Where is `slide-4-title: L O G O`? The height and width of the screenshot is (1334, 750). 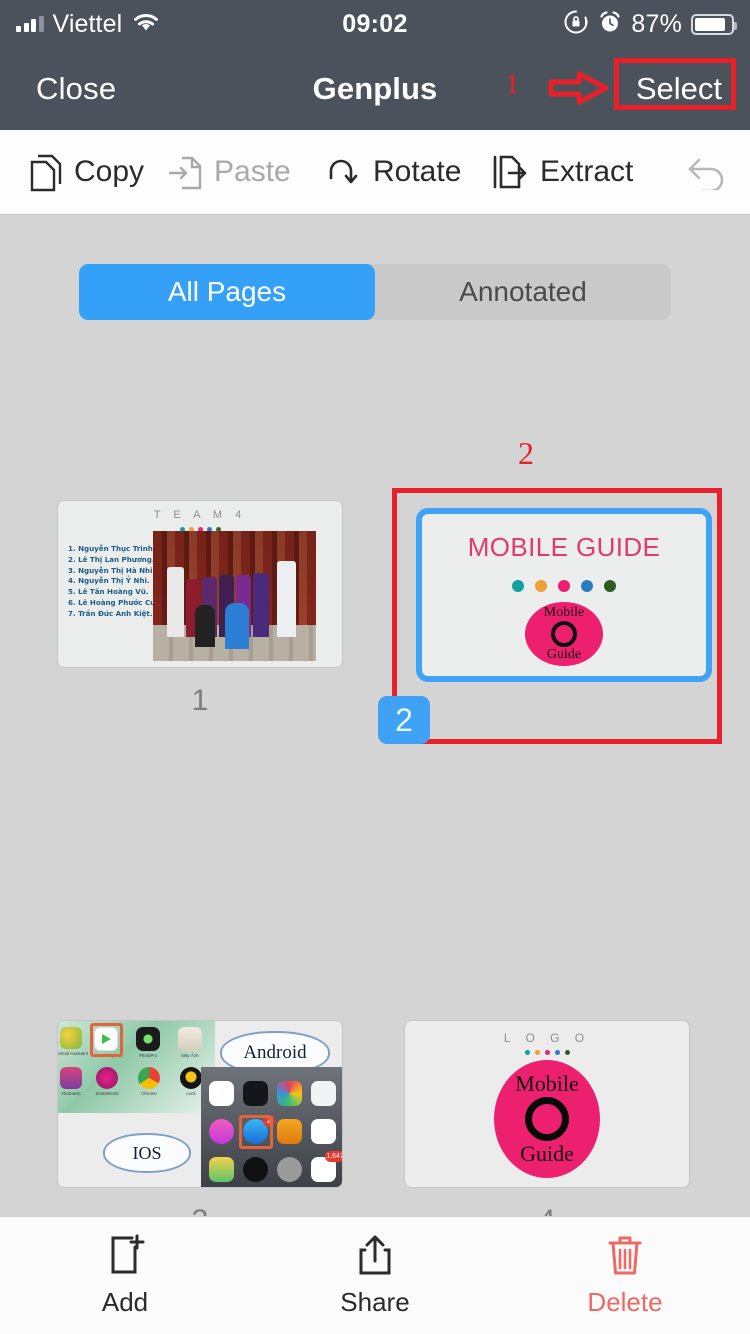 slide-4-title: L O G O is located at coordinates (547, 1038).